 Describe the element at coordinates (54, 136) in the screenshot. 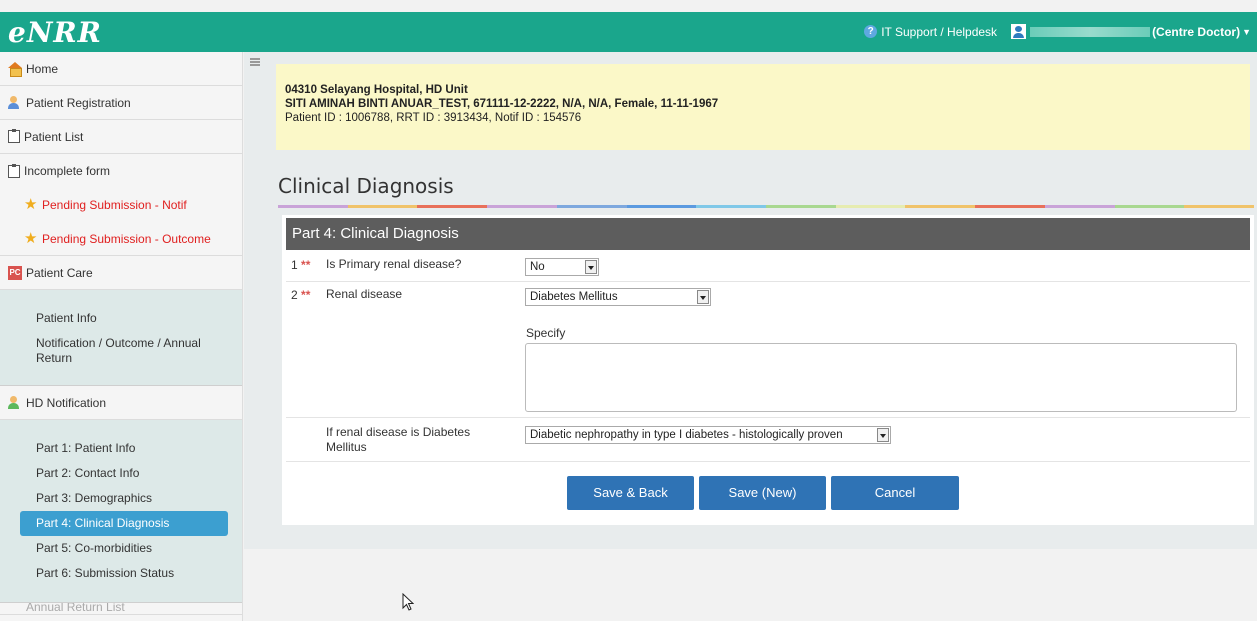

I see `sidebar-item-label: Patient List` at that location.